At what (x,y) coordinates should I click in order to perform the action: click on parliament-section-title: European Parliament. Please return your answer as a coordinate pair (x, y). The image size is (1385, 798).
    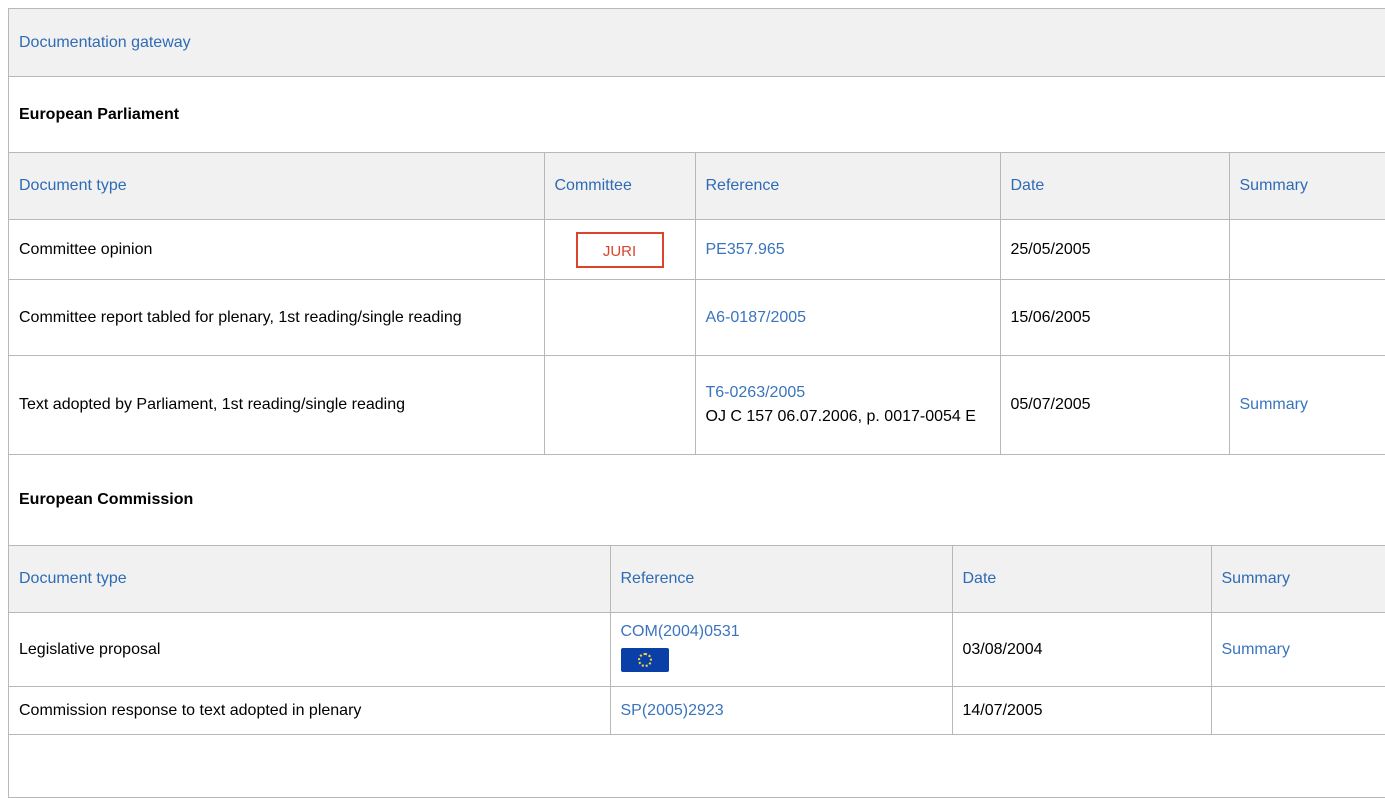
    Looking at the image, I should click on (99, 114).